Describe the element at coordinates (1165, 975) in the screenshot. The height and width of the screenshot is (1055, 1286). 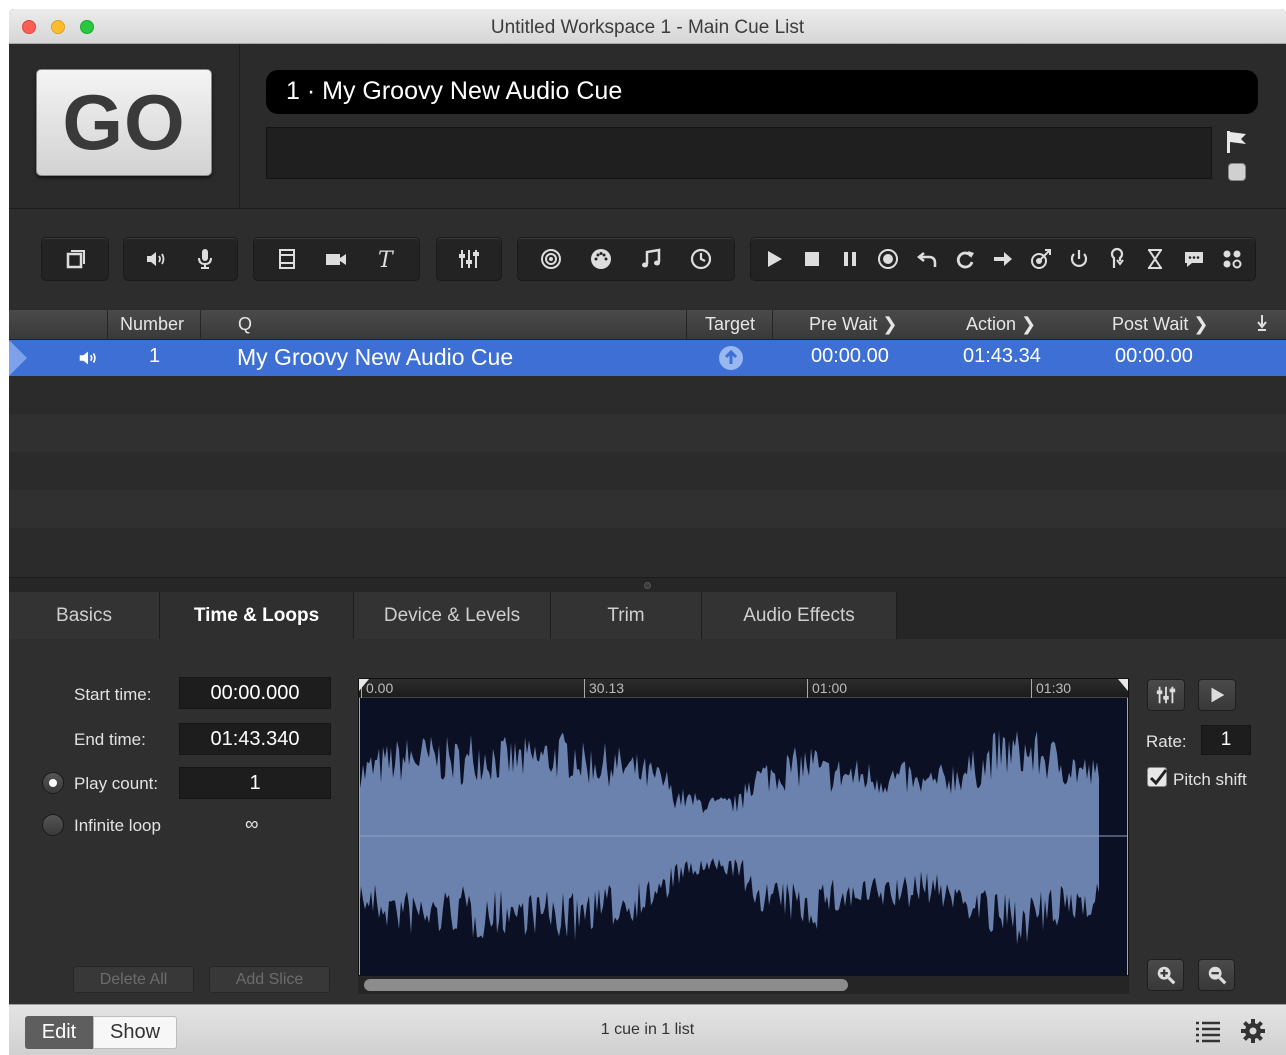
I see `zoom-in-icon` at that location.